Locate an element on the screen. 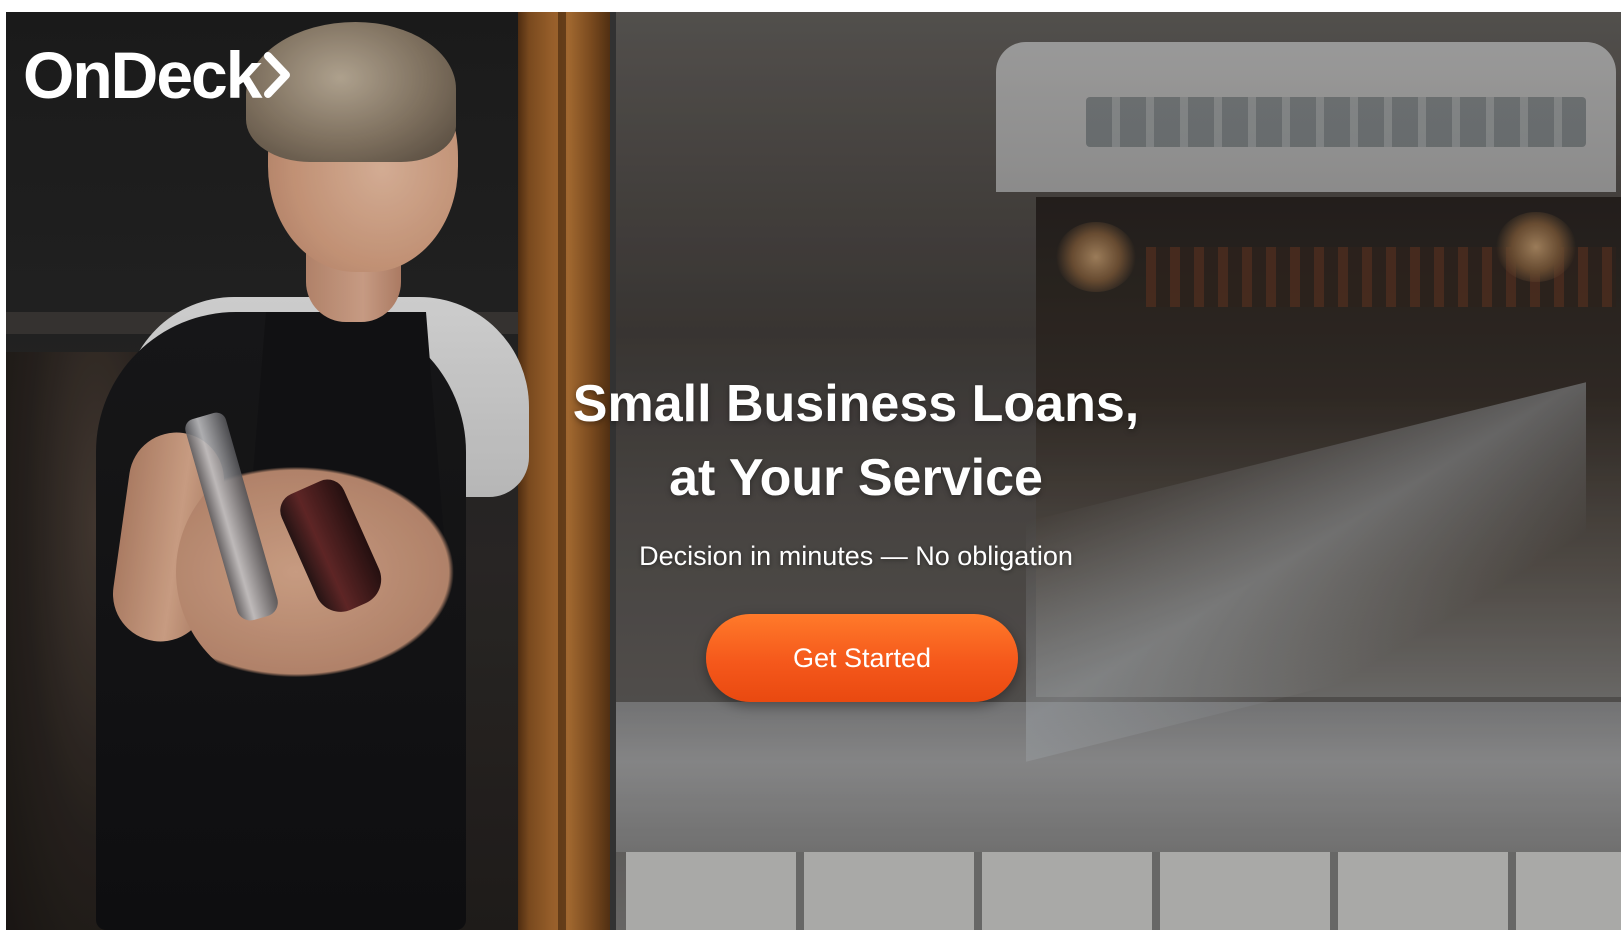 The height and width of the screenshot is (936, 1621). hero-subheadline: Decision in minutes — No obligation is located at coordinates (856, 556).